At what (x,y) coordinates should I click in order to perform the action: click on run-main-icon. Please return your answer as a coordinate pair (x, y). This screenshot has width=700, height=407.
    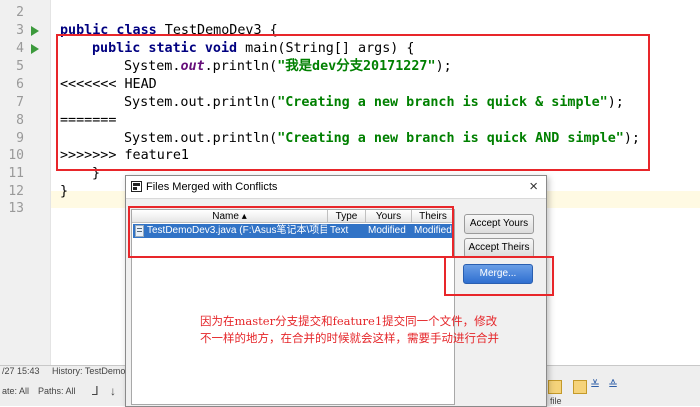
    Looking at the image, I should click on (35, 49).